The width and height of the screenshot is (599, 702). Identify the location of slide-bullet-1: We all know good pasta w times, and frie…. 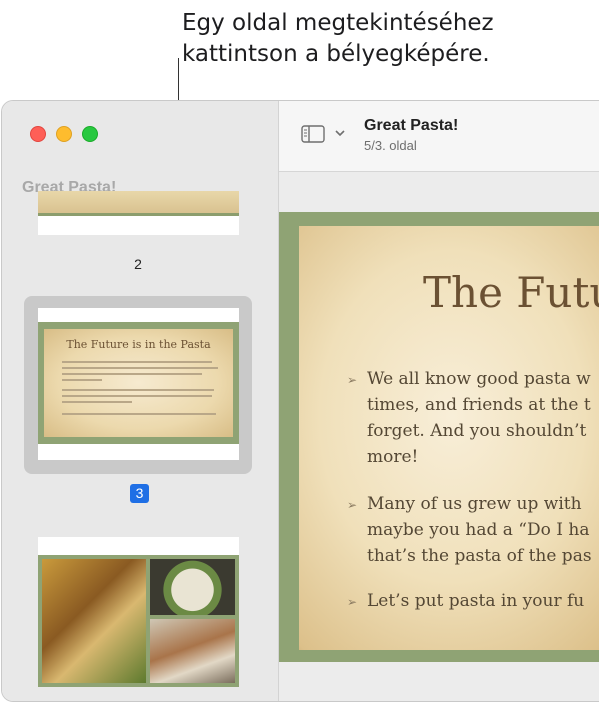
(479, 418).